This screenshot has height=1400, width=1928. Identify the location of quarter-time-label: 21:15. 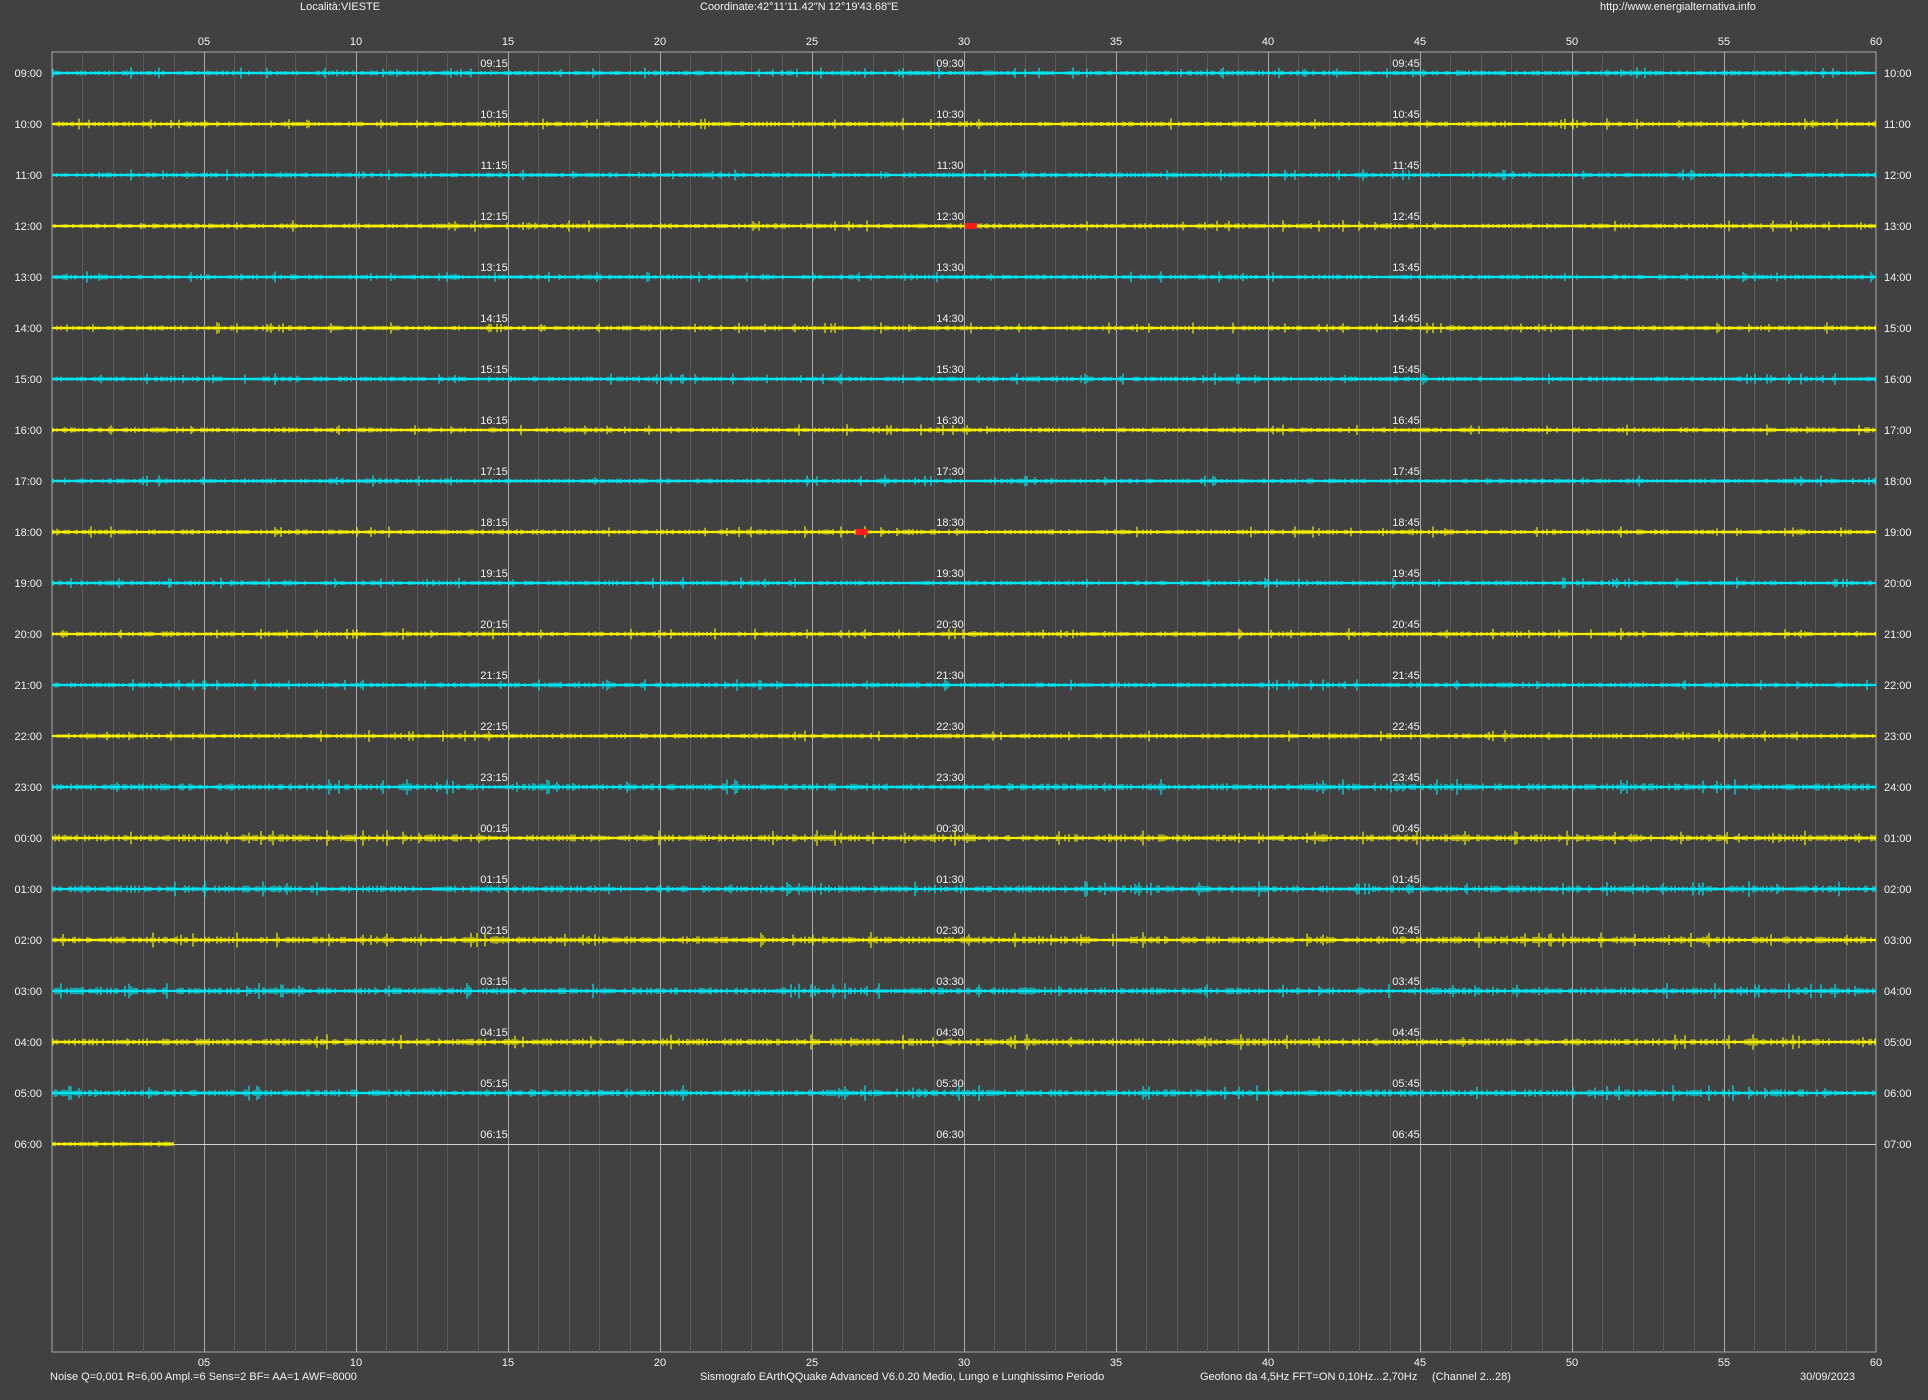
(494, 676).